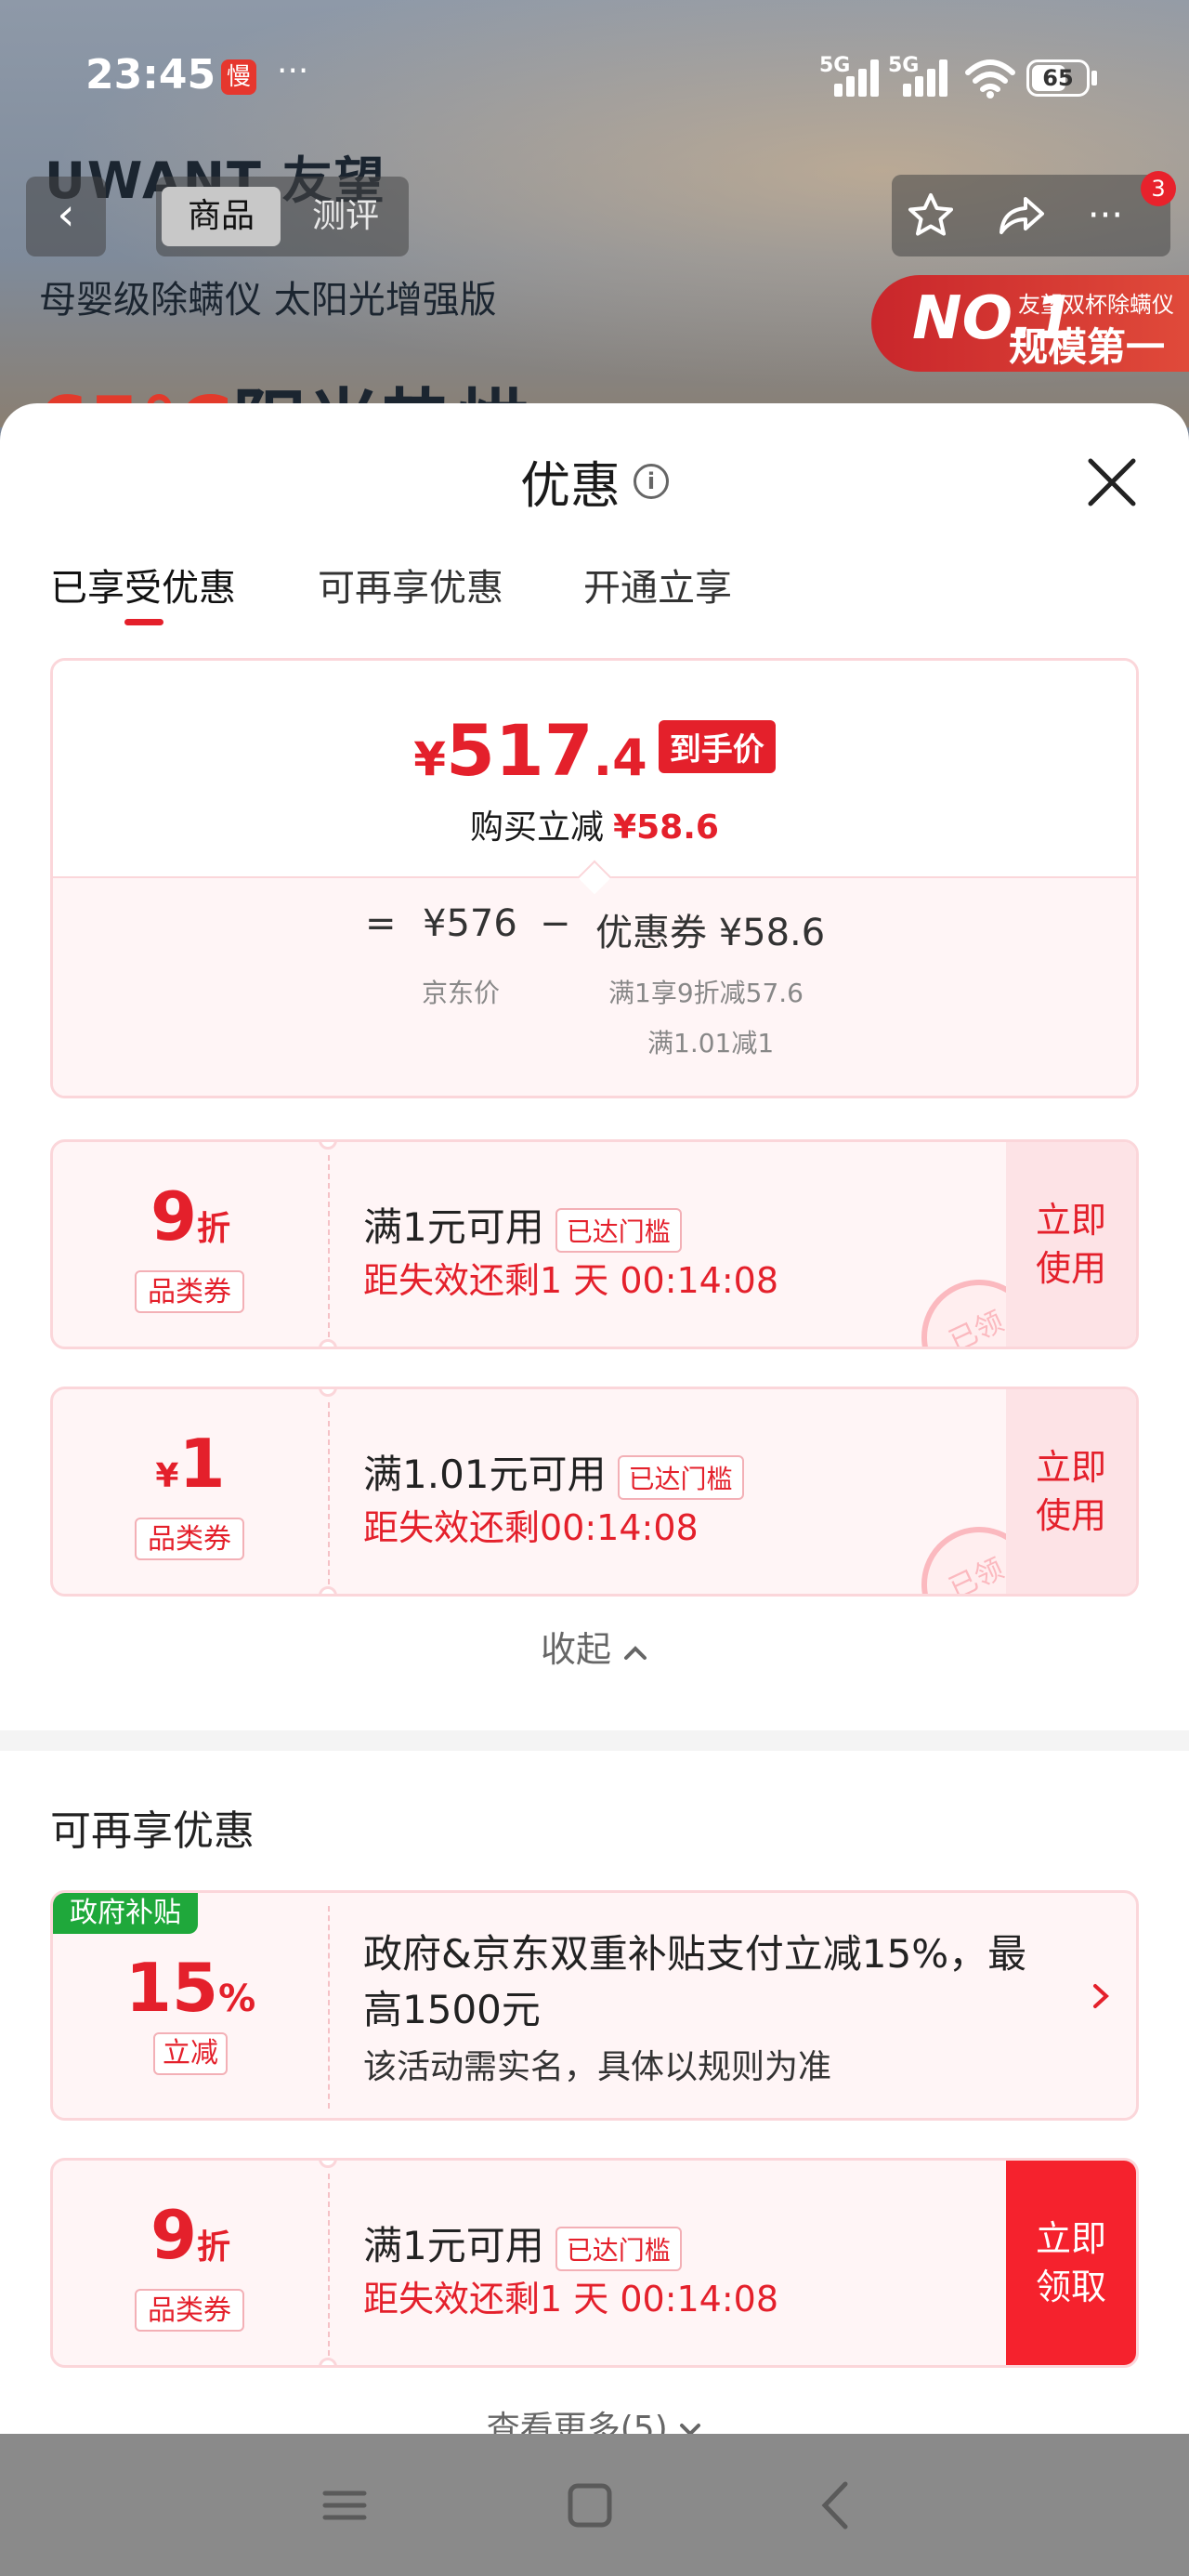  Describe the element at coordinates (710, 933) in the screenshot. I see `coupon-total: 优惠券 ¥58.6` at that location.